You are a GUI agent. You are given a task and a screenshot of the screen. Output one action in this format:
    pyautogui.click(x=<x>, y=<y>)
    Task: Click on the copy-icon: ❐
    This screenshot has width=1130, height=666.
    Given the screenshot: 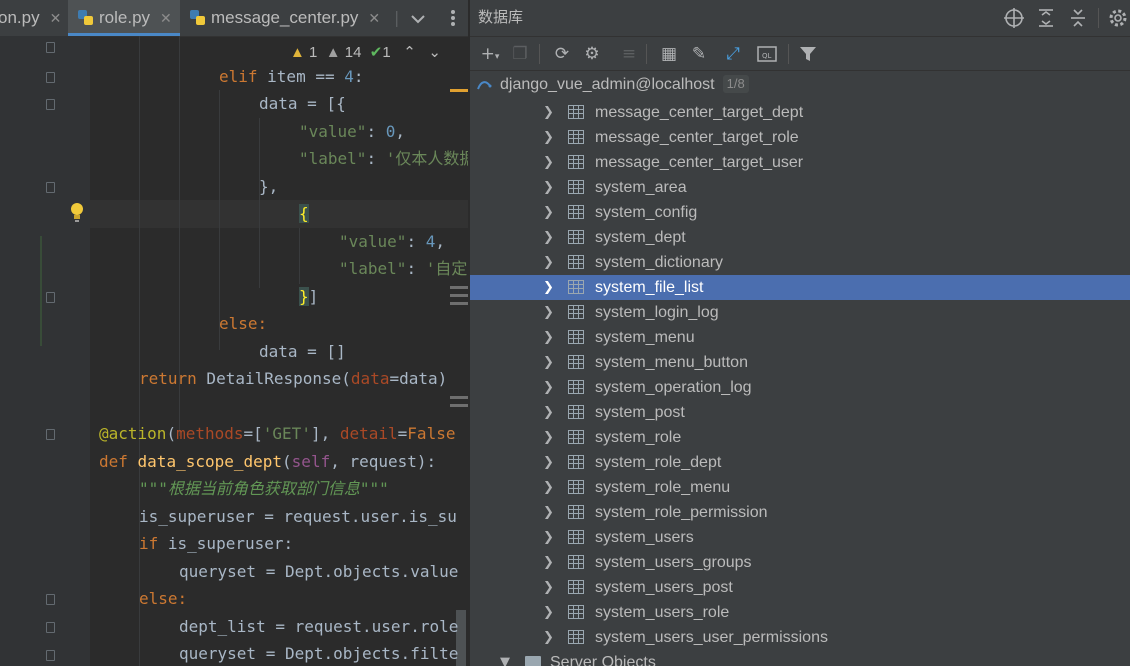 What is the action you would take?
    pyautogui.click(x=520, y=54)
    